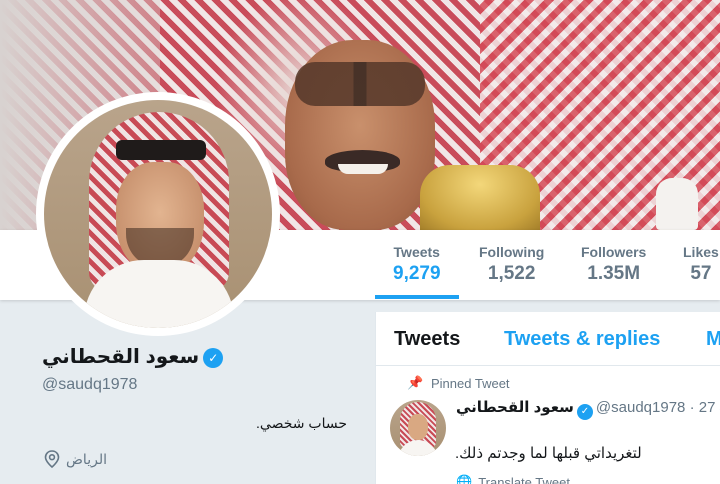 This screenshot has height=484, width=720. What do you see at coordinates (415, 382) in the screenshot?
I see `pin-icon: 📌` at bounding box center [415, 382].